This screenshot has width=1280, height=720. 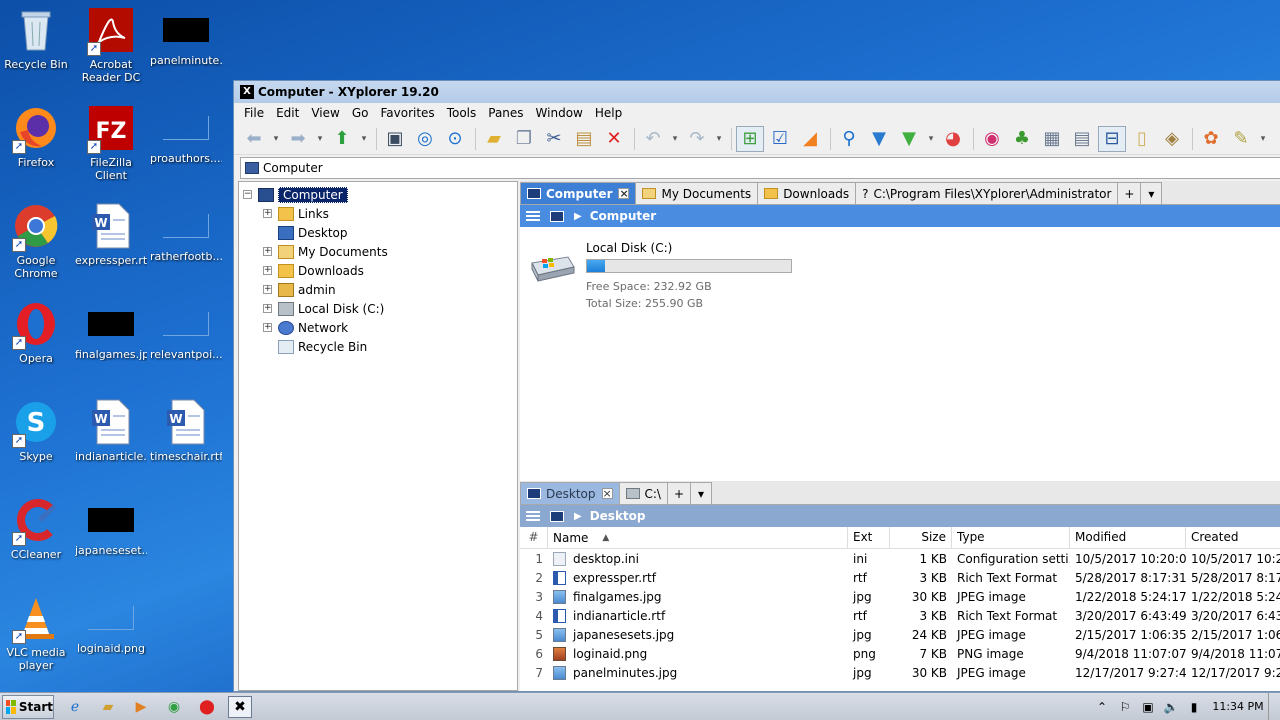 What do you see at coordinates (607, 493) in the screenshot?
I see `close-tab-icon: ×` at bounding box center [607, 493].